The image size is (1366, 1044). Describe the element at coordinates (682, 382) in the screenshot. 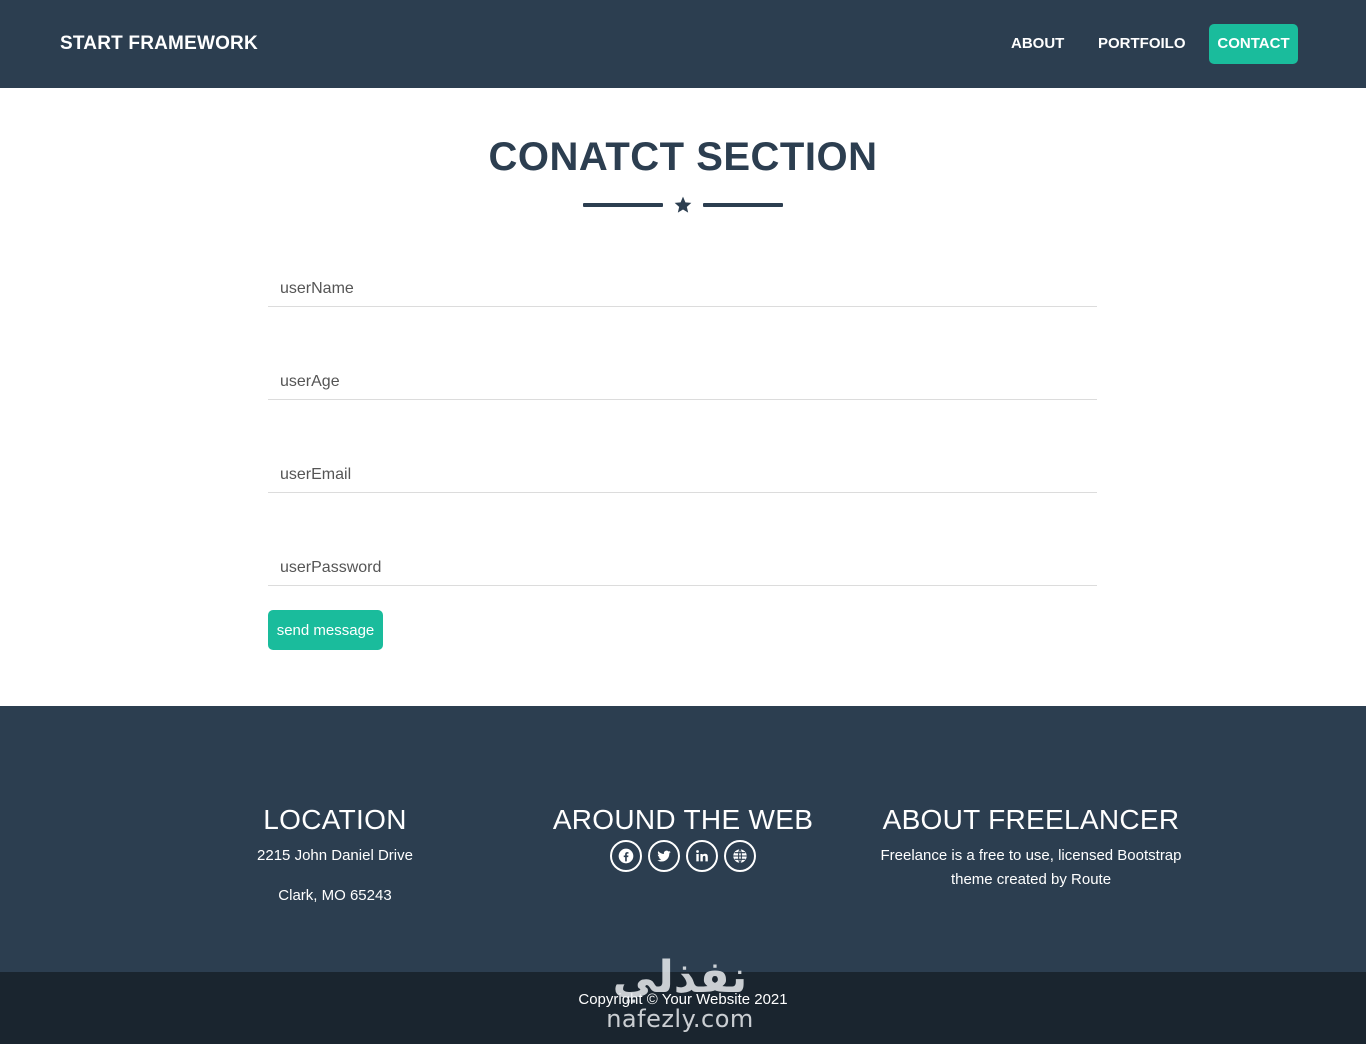

I see `userage-input` at that location.